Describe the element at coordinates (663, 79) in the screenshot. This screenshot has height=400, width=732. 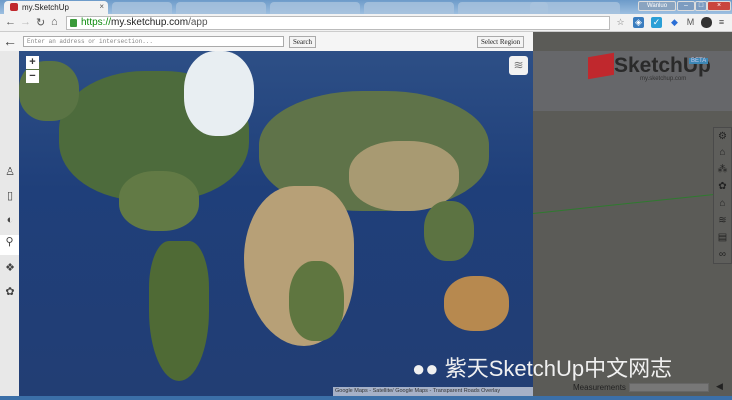
I see `brand-subtitle: my.sketchup.com` at that location.